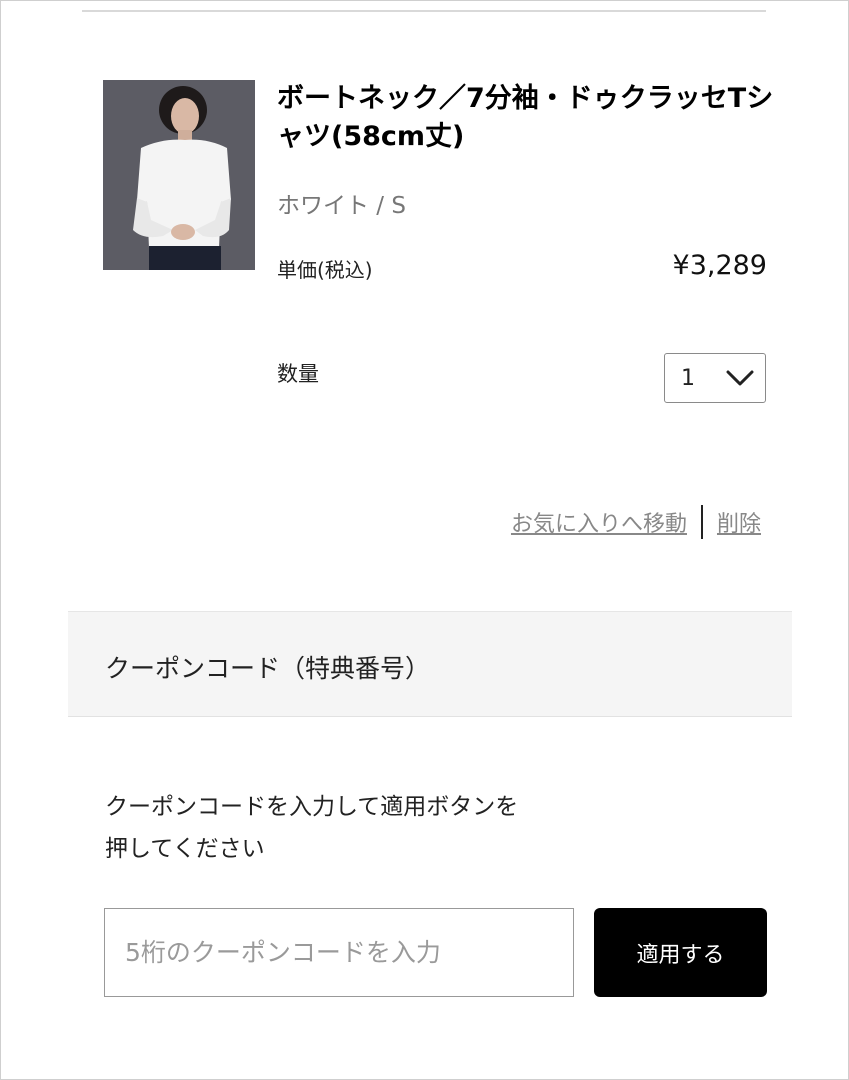 The height and width of the screenshot is (1080, 849). What do you see at coordinates (312, 807) in the screenshot?
I see `coupon-instructions-line1: クーポンコードを入力して適用ボタンを` at bounding box center [312, 807].